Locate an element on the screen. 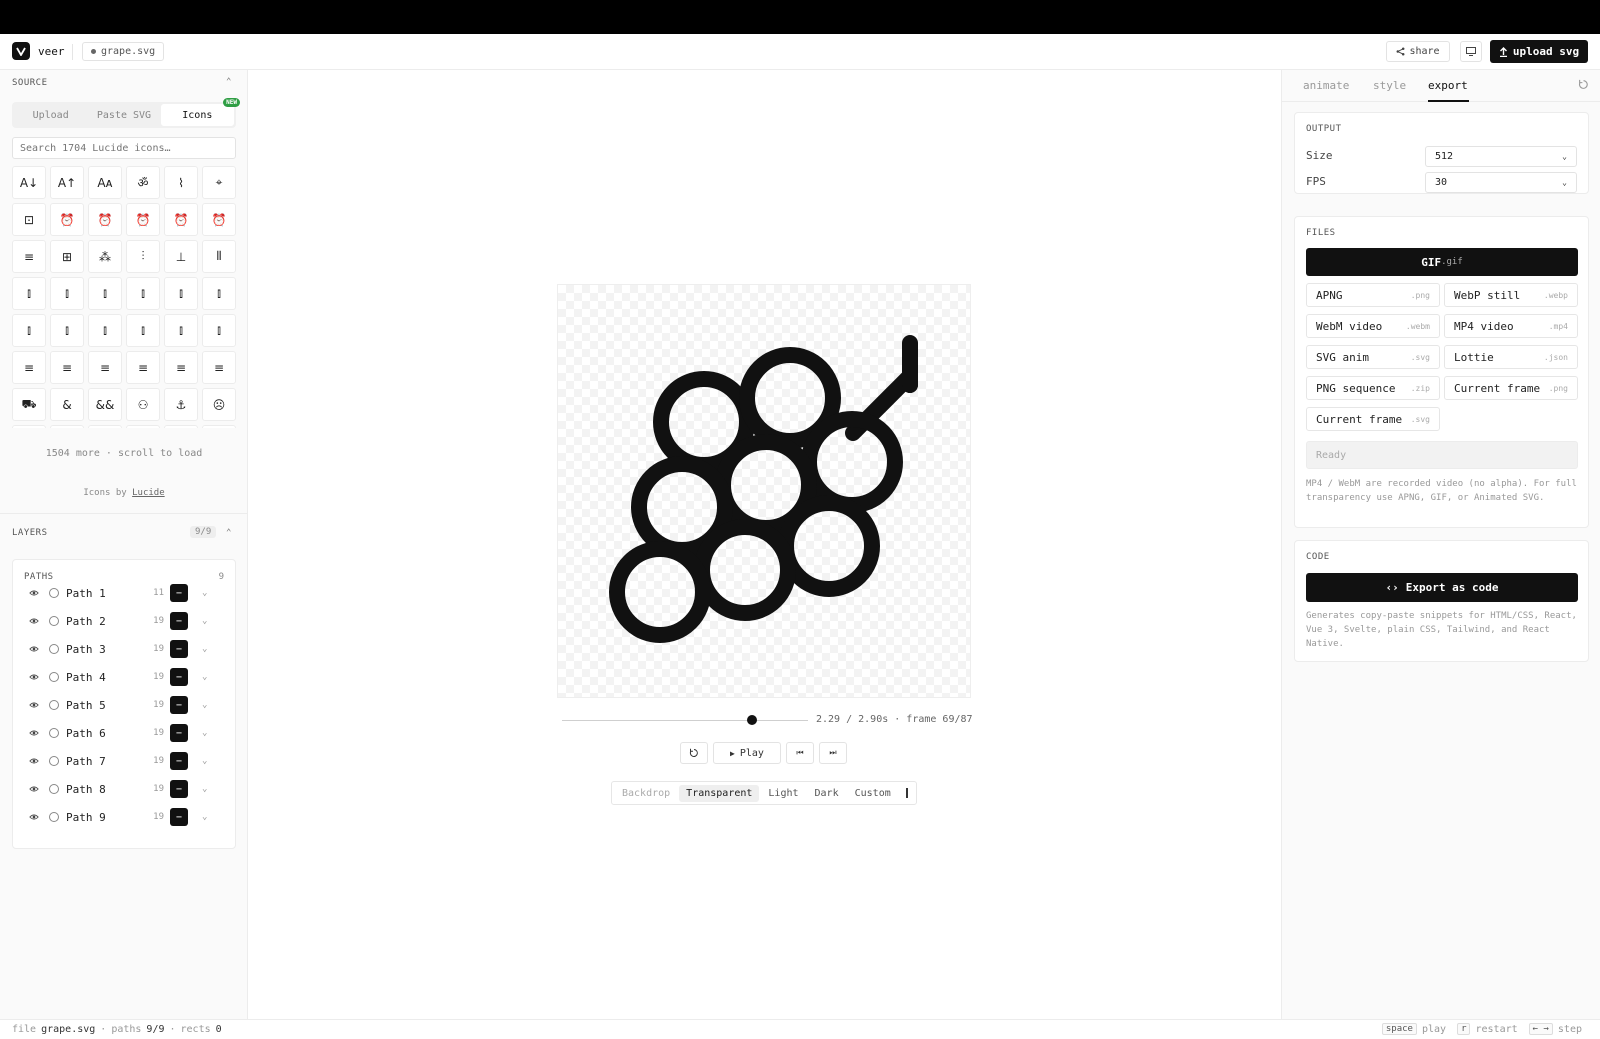 The width and height of the screenshot is (1600, 1039). reset-icon is located at coordinates (1583, 84).